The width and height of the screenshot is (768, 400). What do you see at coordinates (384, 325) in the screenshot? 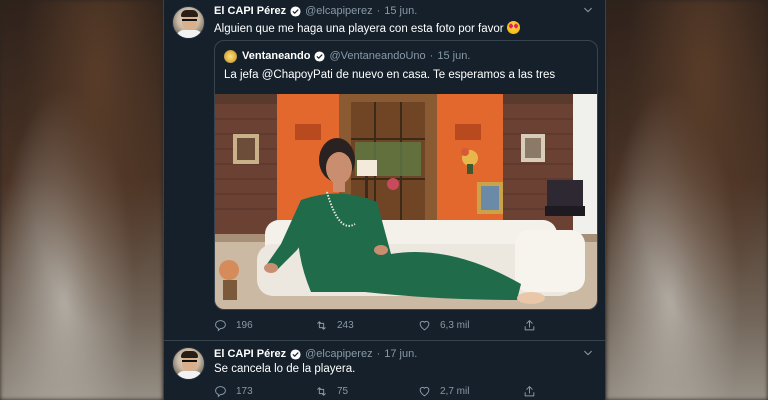
I see `tweet-actions: 196 243 6,3 mil` at bounding box center [384, 325].